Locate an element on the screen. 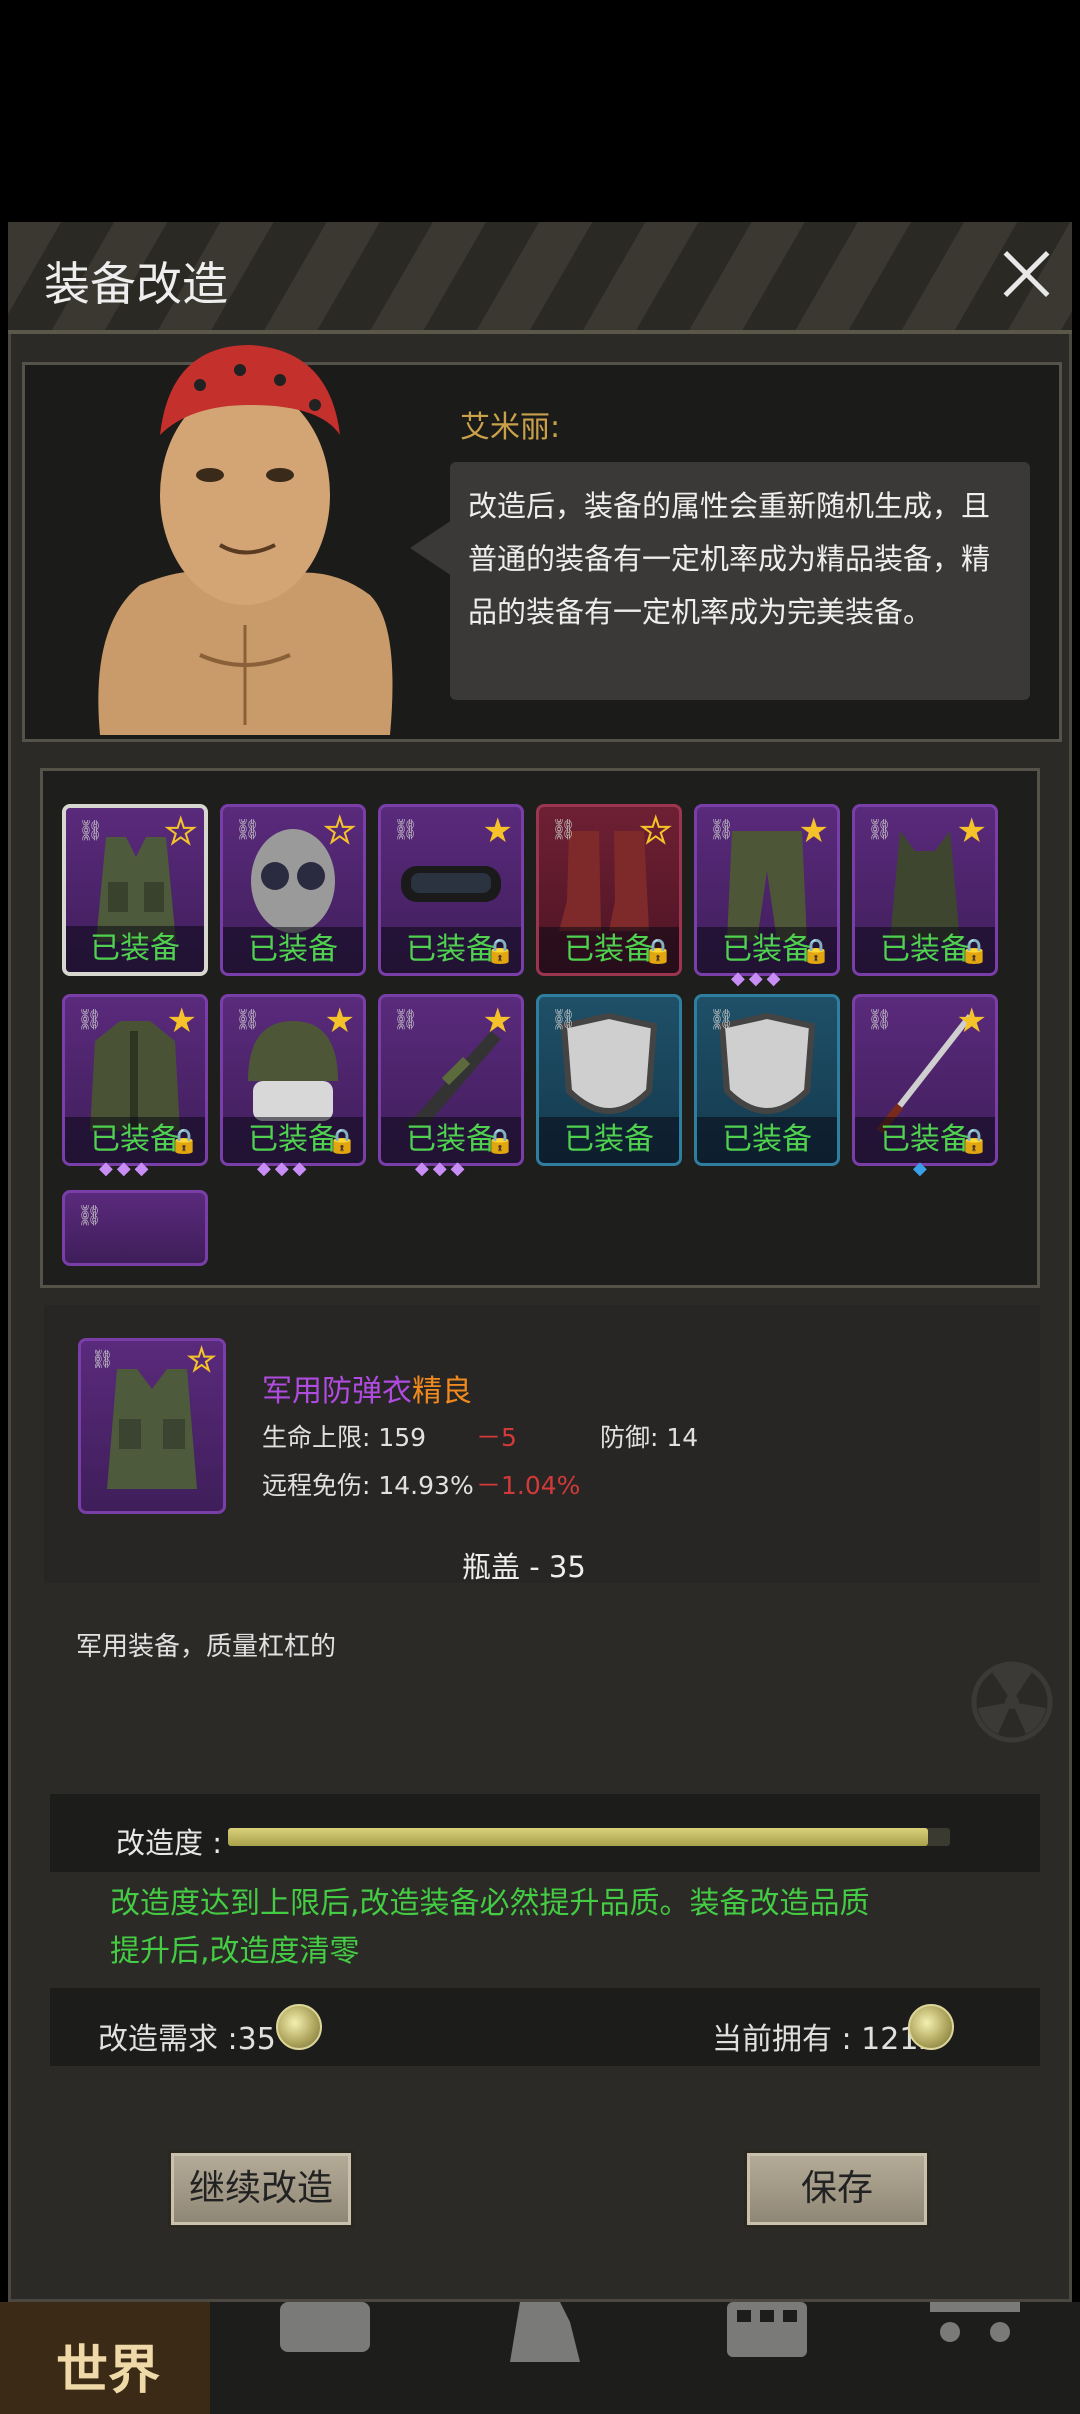 This screenshot has height=2414, width=1080. hp-stat: 生命上限: 159 is located at coordinates (344, 1437).